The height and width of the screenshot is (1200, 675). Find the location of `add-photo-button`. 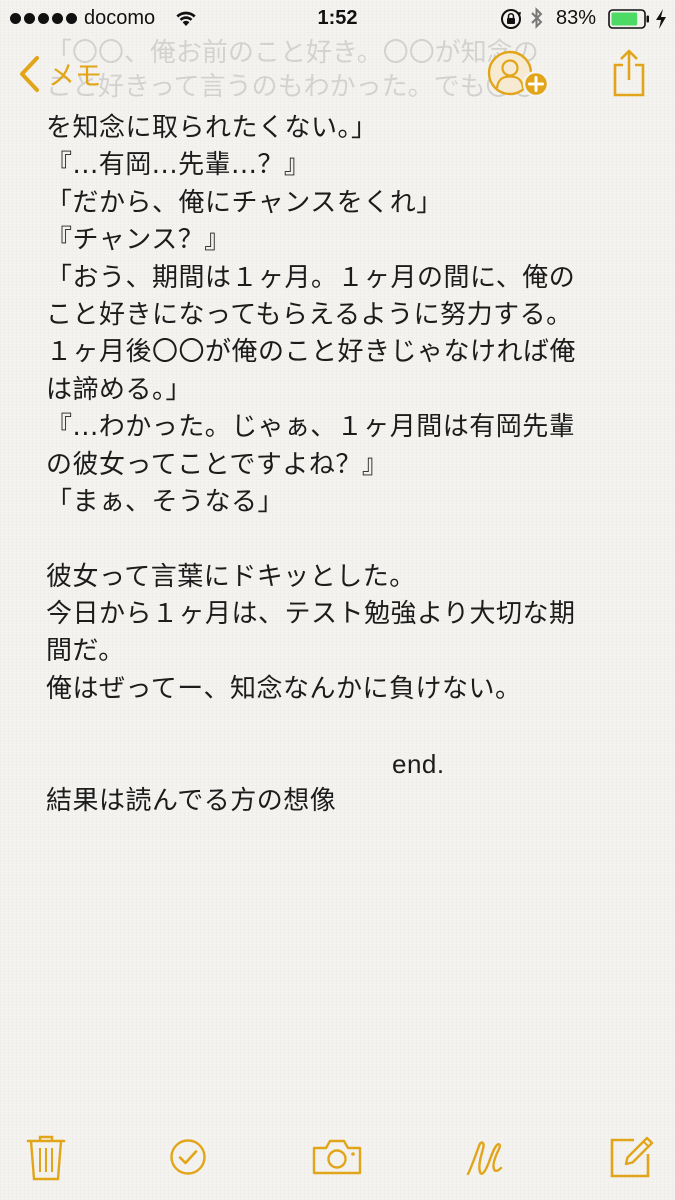

add-photo-button is located at coordinates (337, 1159).